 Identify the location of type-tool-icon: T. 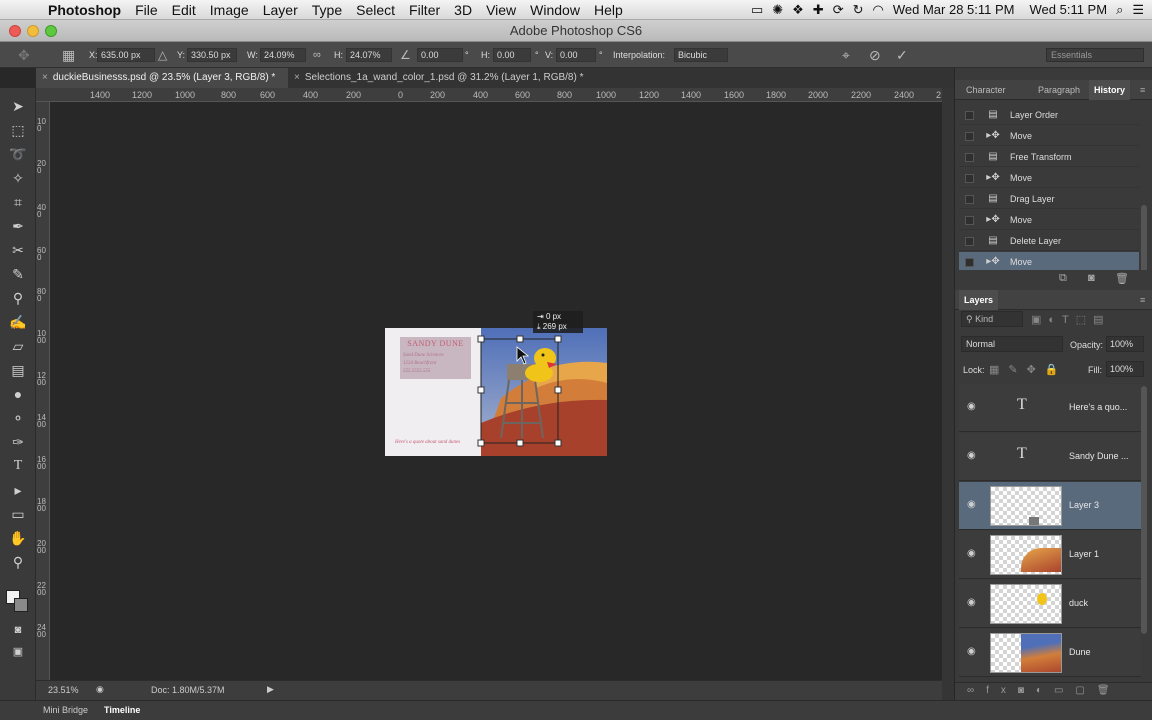
(18, 466).